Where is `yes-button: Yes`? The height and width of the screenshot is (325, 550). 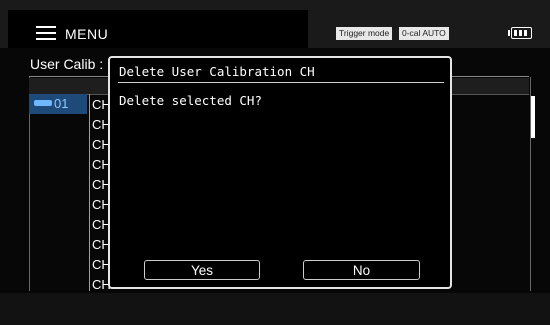 yes-button: Yes is located at coordinates (202, 270).